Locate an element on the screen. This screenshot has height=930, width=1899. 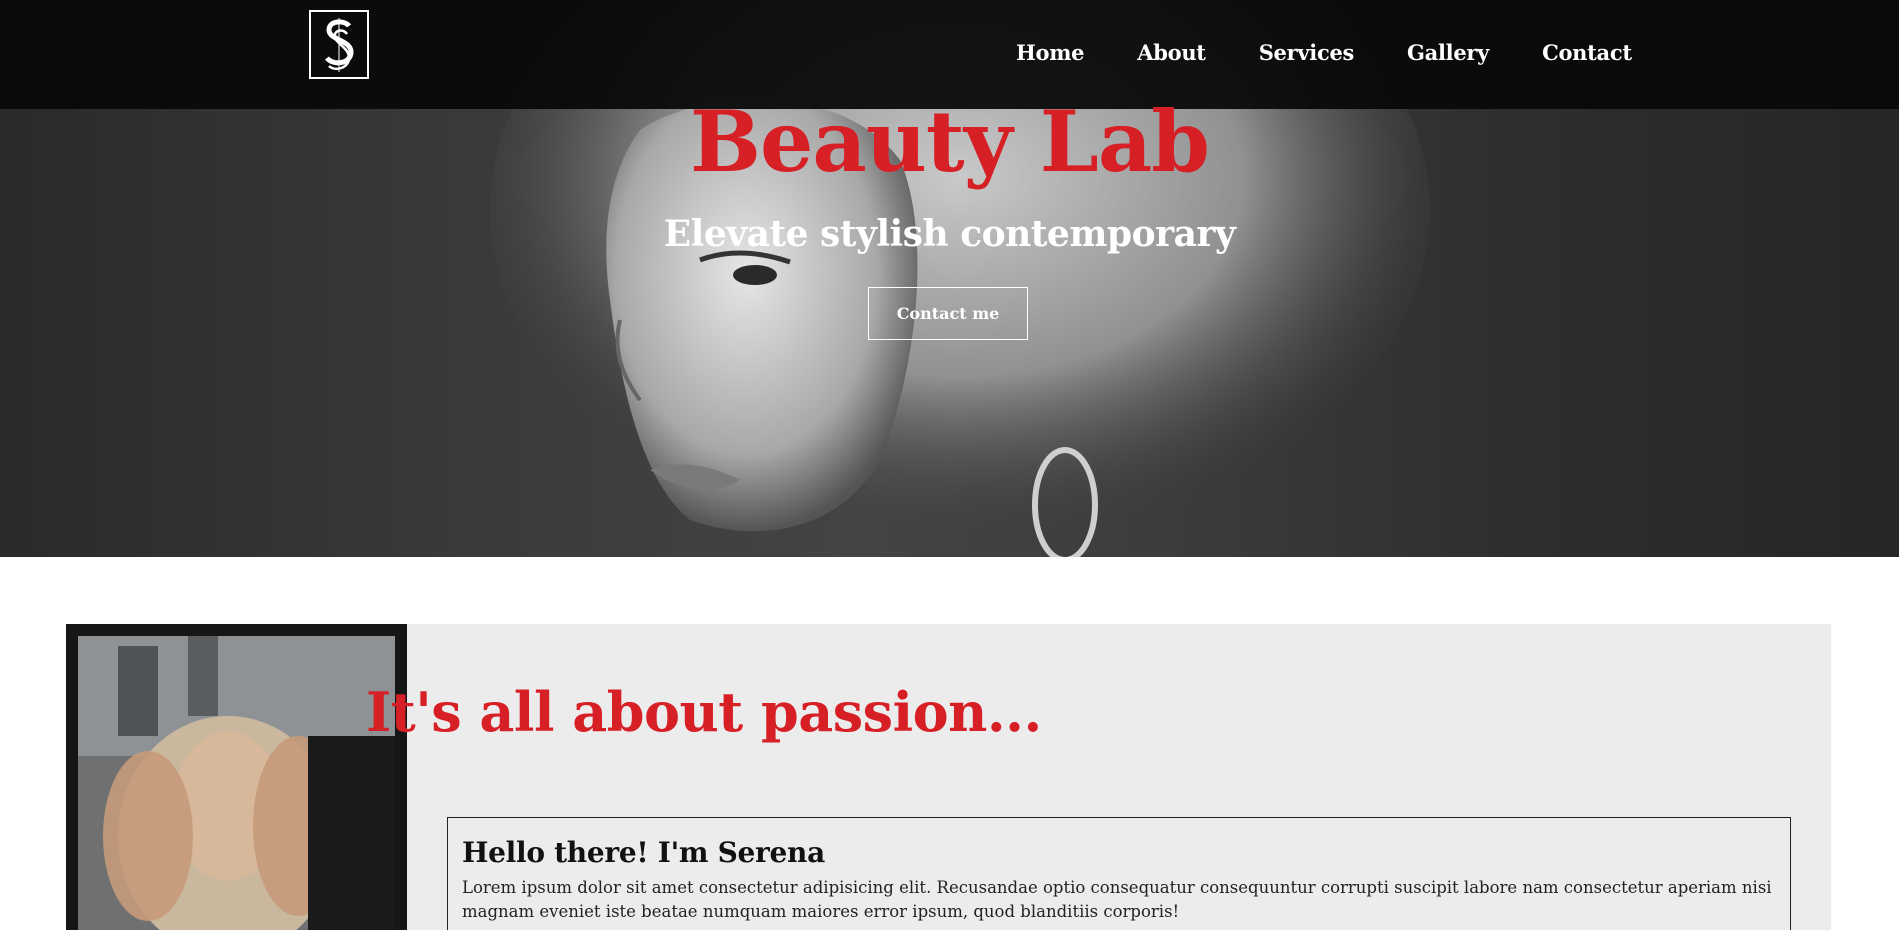
nav-contact: Contact is located at coordinates (1587, 52).